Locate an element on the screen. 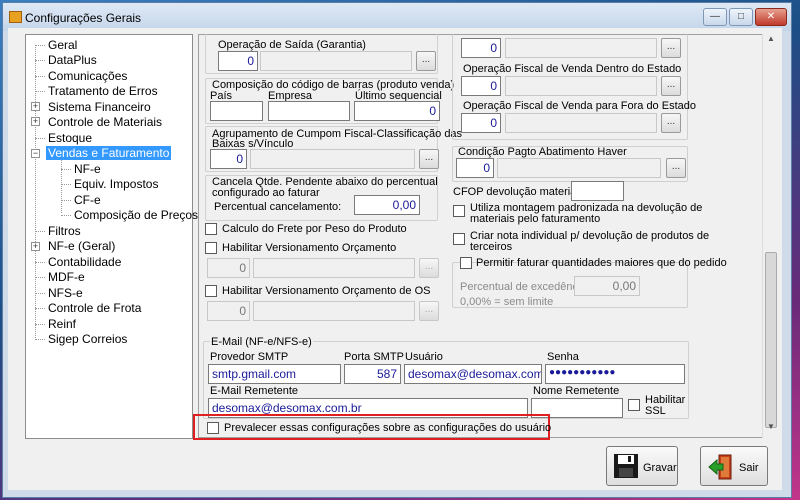 The height and width of the screenshot is (500, 800). tree-item-nfse: NFS-e is located at coordinates (65, 293).